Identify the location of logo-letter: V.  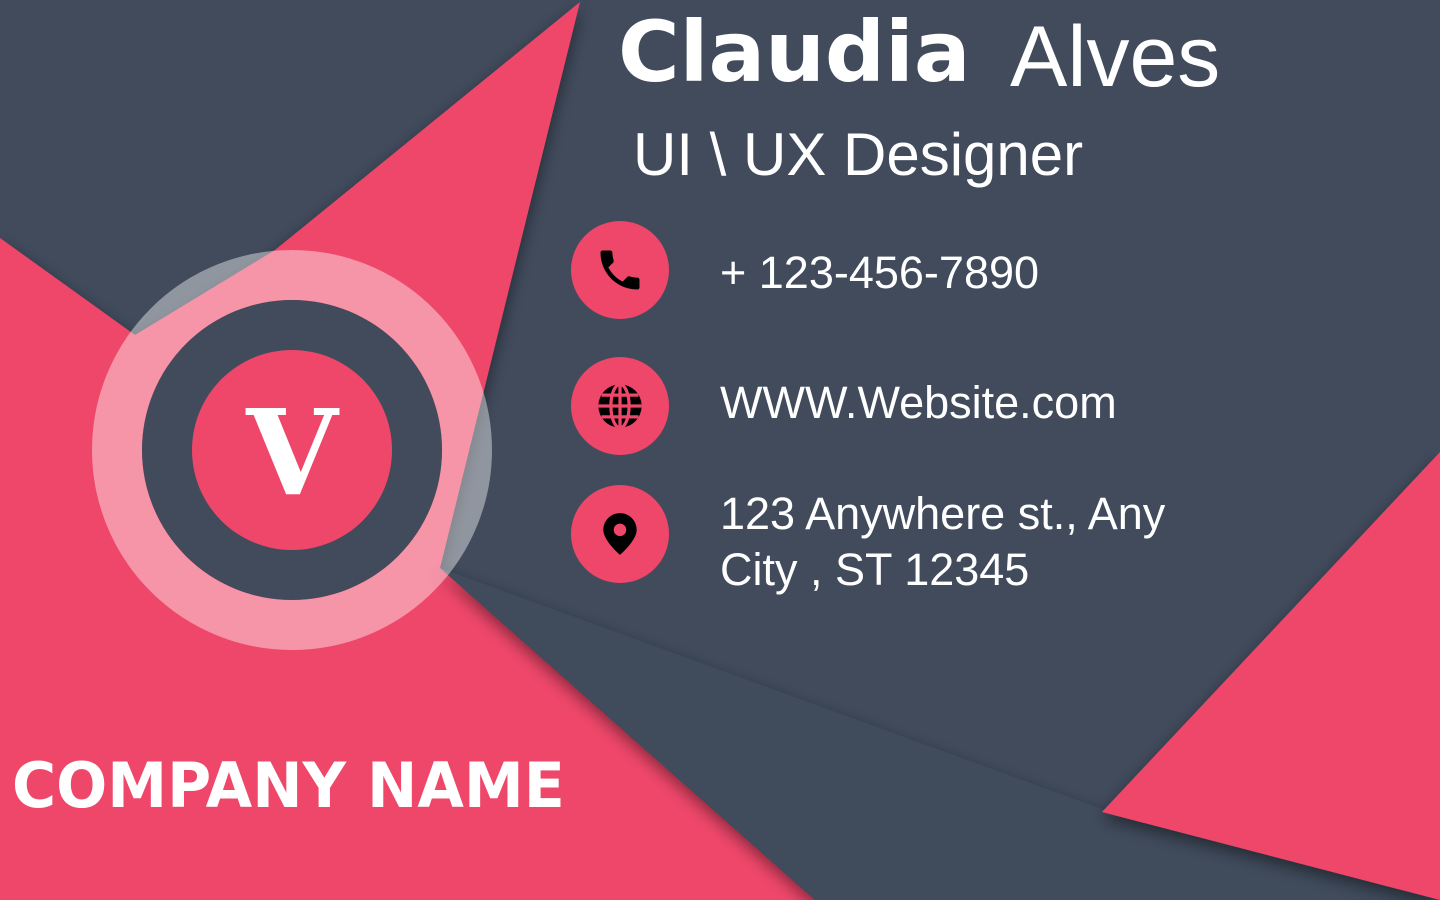
(292, 452).